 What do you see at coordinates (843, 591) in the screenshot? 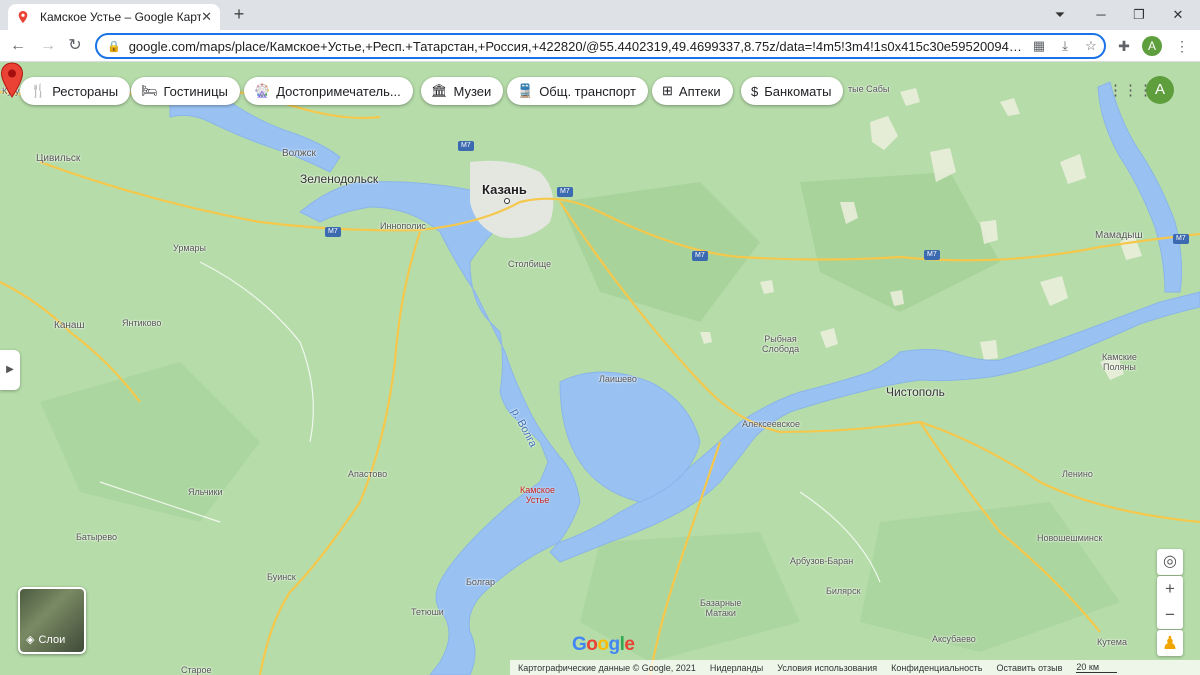
I see `place-bilyarsk: Билярск` at bounding box center [843, 591].